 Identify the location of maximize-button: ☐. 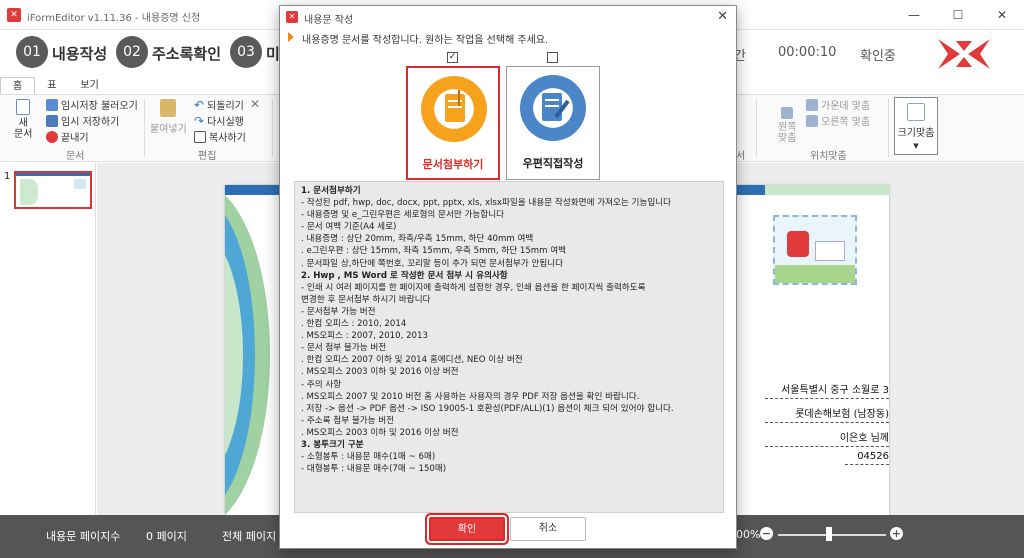
(958, 15).